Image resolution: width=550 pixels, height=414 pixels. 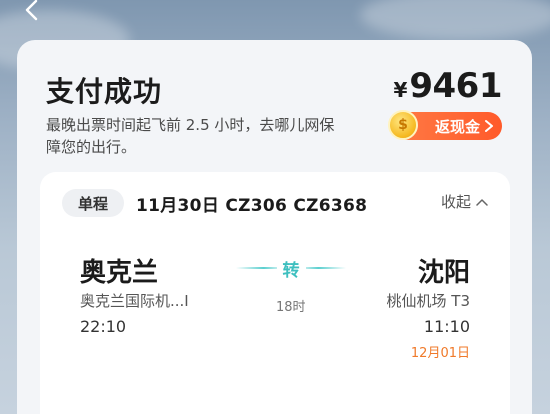 I want to click on transfer-label: 转, so click(x=291, y=268).